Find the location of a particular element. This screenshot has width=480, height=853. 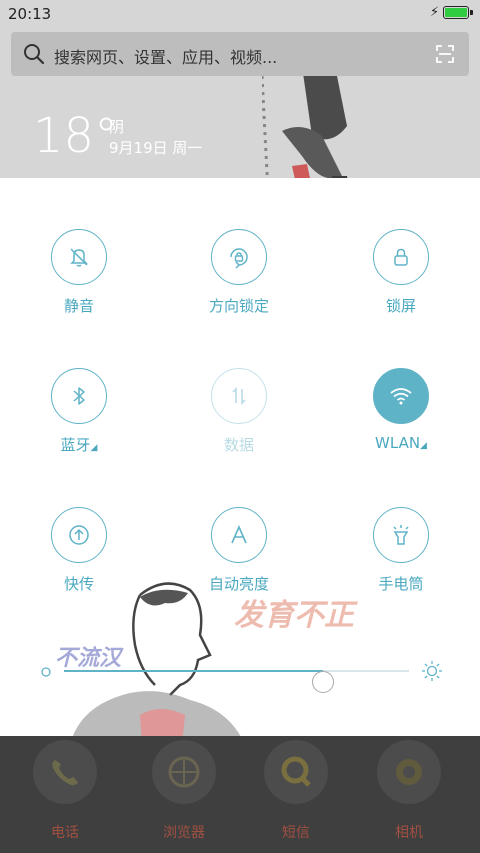

weather-condition: 阴 is located at coordinates (117, 127).